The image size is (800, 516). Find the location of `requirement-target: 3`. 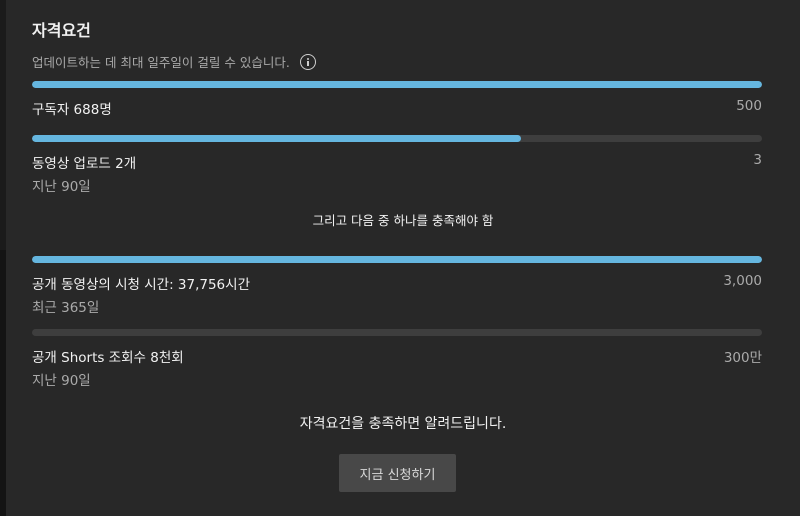

requirement-target: 3 is located at coordinates (757, 160).